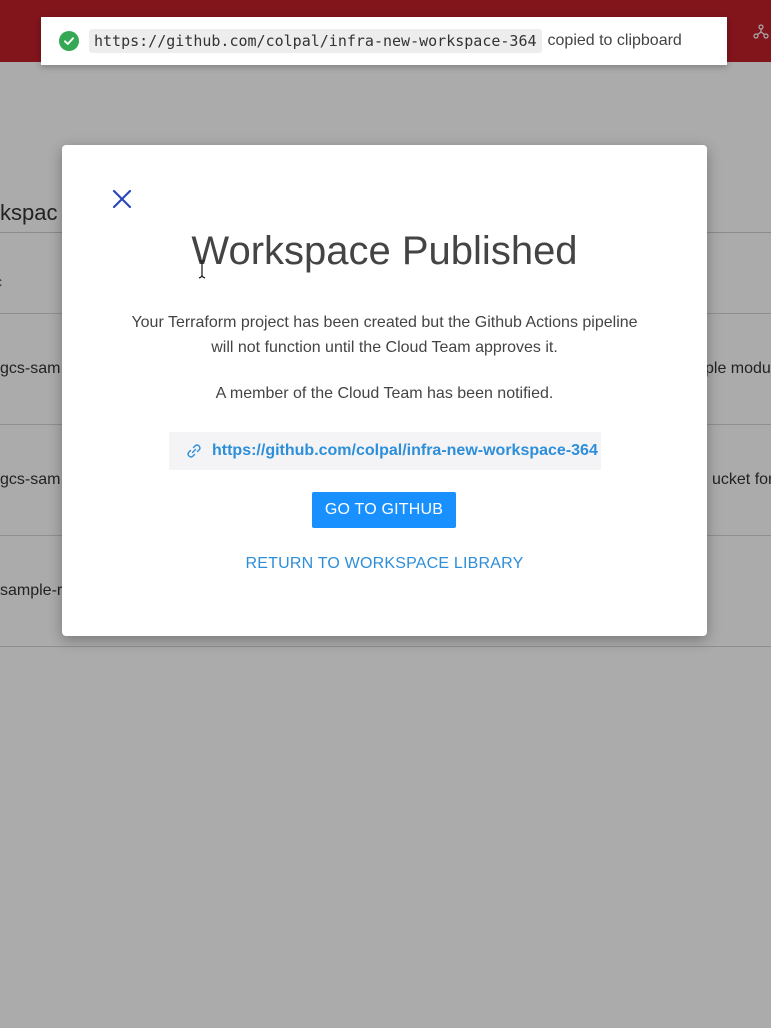 This screenshot has width=771, height=1028. What do you see at coordinates (122, 199) in the screenshot?
I see `close-icon` at bounding box center [122, 199].